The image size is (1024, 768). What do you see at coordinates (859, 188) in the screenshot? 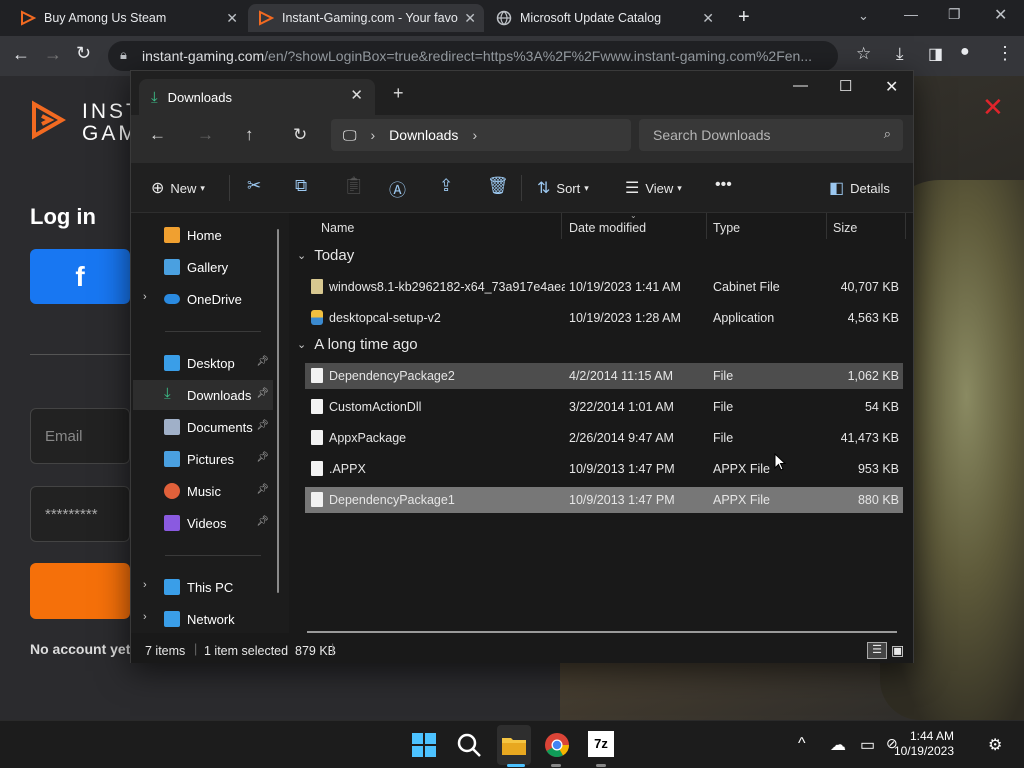
I see `details-button: ◧ Details` at bounding box center [859, 188].